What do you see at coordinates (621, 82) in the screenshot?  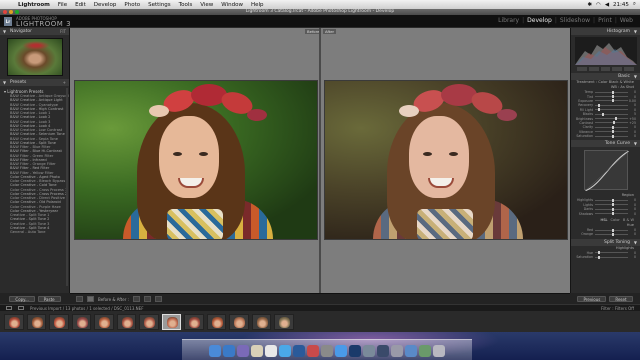 I see `treatment-bw: Black & White` at bounding box center [621, 82].